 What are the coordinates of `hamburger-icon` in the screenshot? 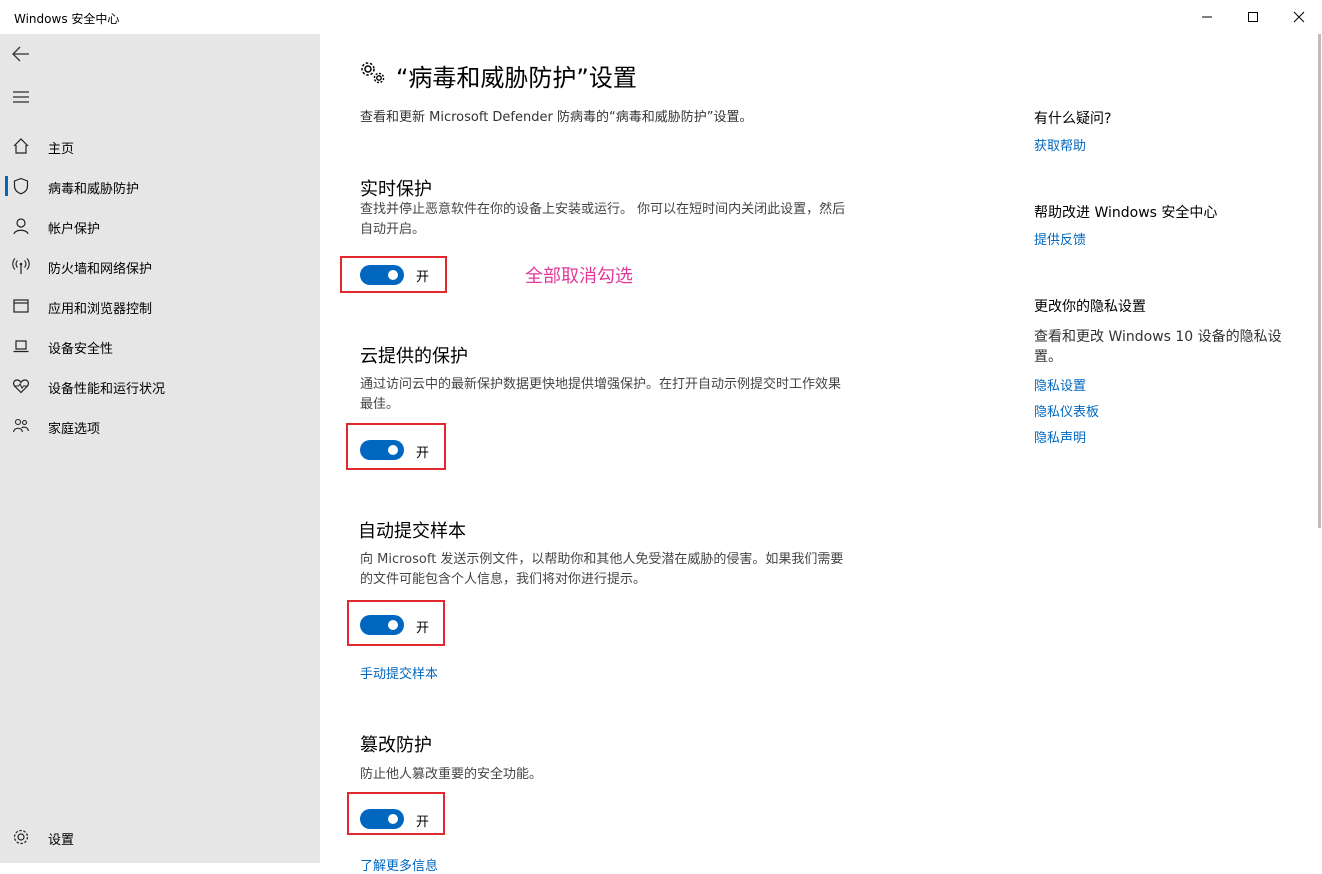 It's located at (21, 97).